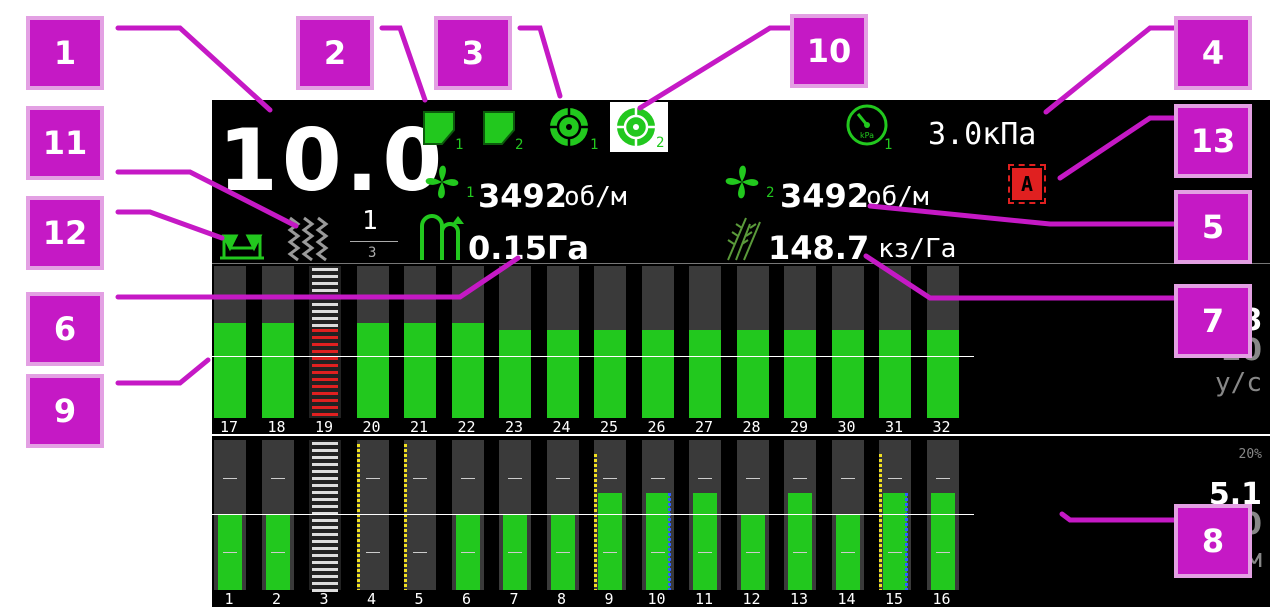 The width and height of the screenshot is (1270, 607). What do you see at coordinates (230, 342) in the screenshot?
I see `row-17-bar` at bounding box center [230, 342].